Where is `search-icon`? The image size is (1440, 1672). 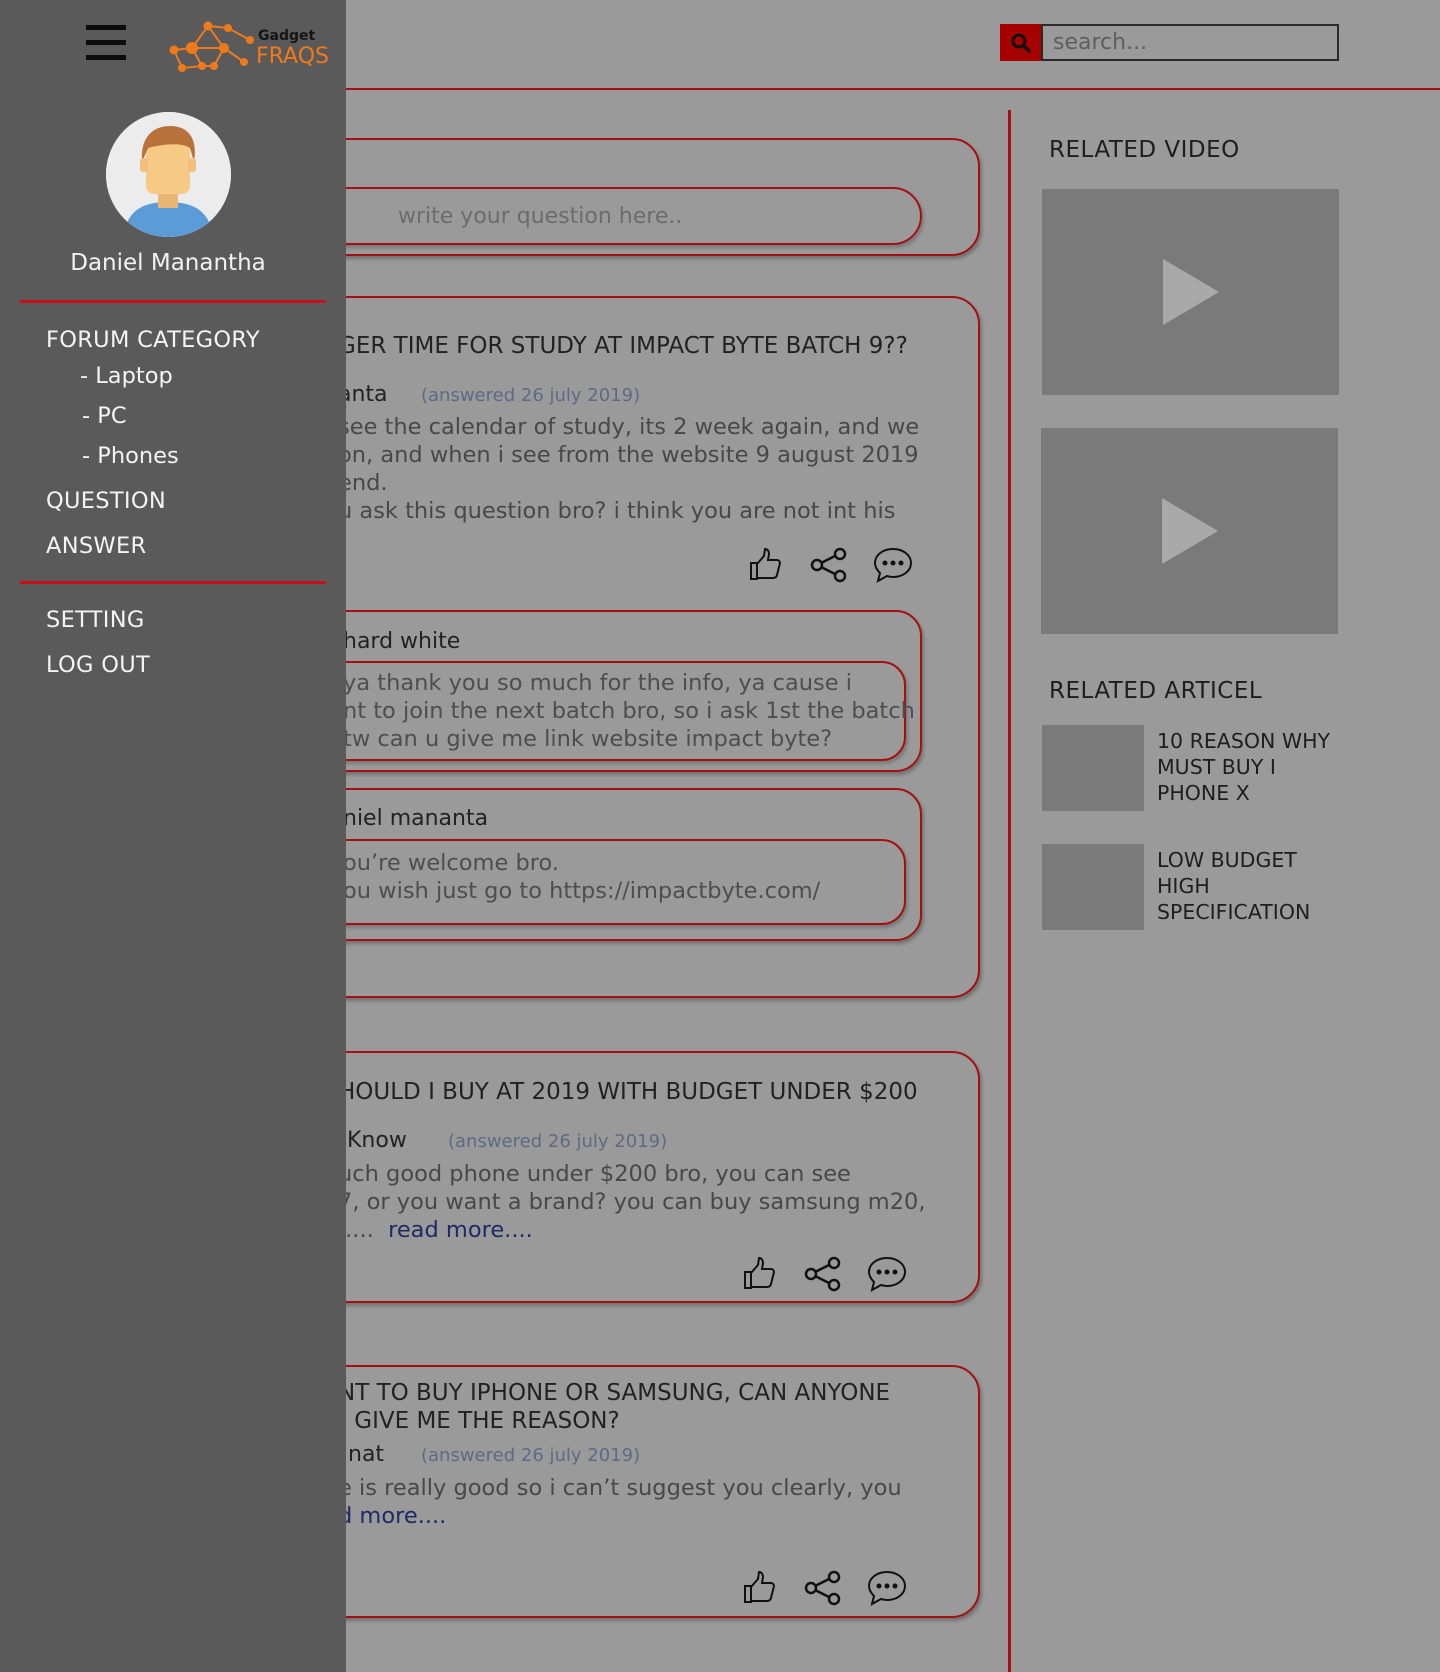 search-icon is located at coordinates (1021, 43).